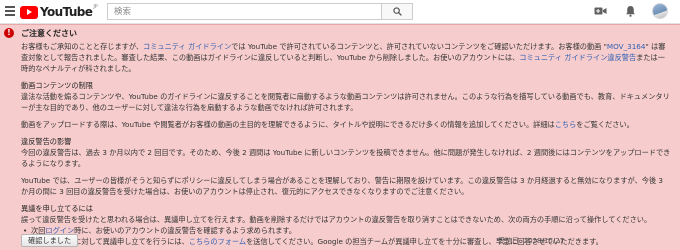 The image size is (680, 250). What do you see at coordinates (531, 241) in the screenshot?
I see `received-date: 受信日: 2018/10/27` at bounding box center [531, 241].